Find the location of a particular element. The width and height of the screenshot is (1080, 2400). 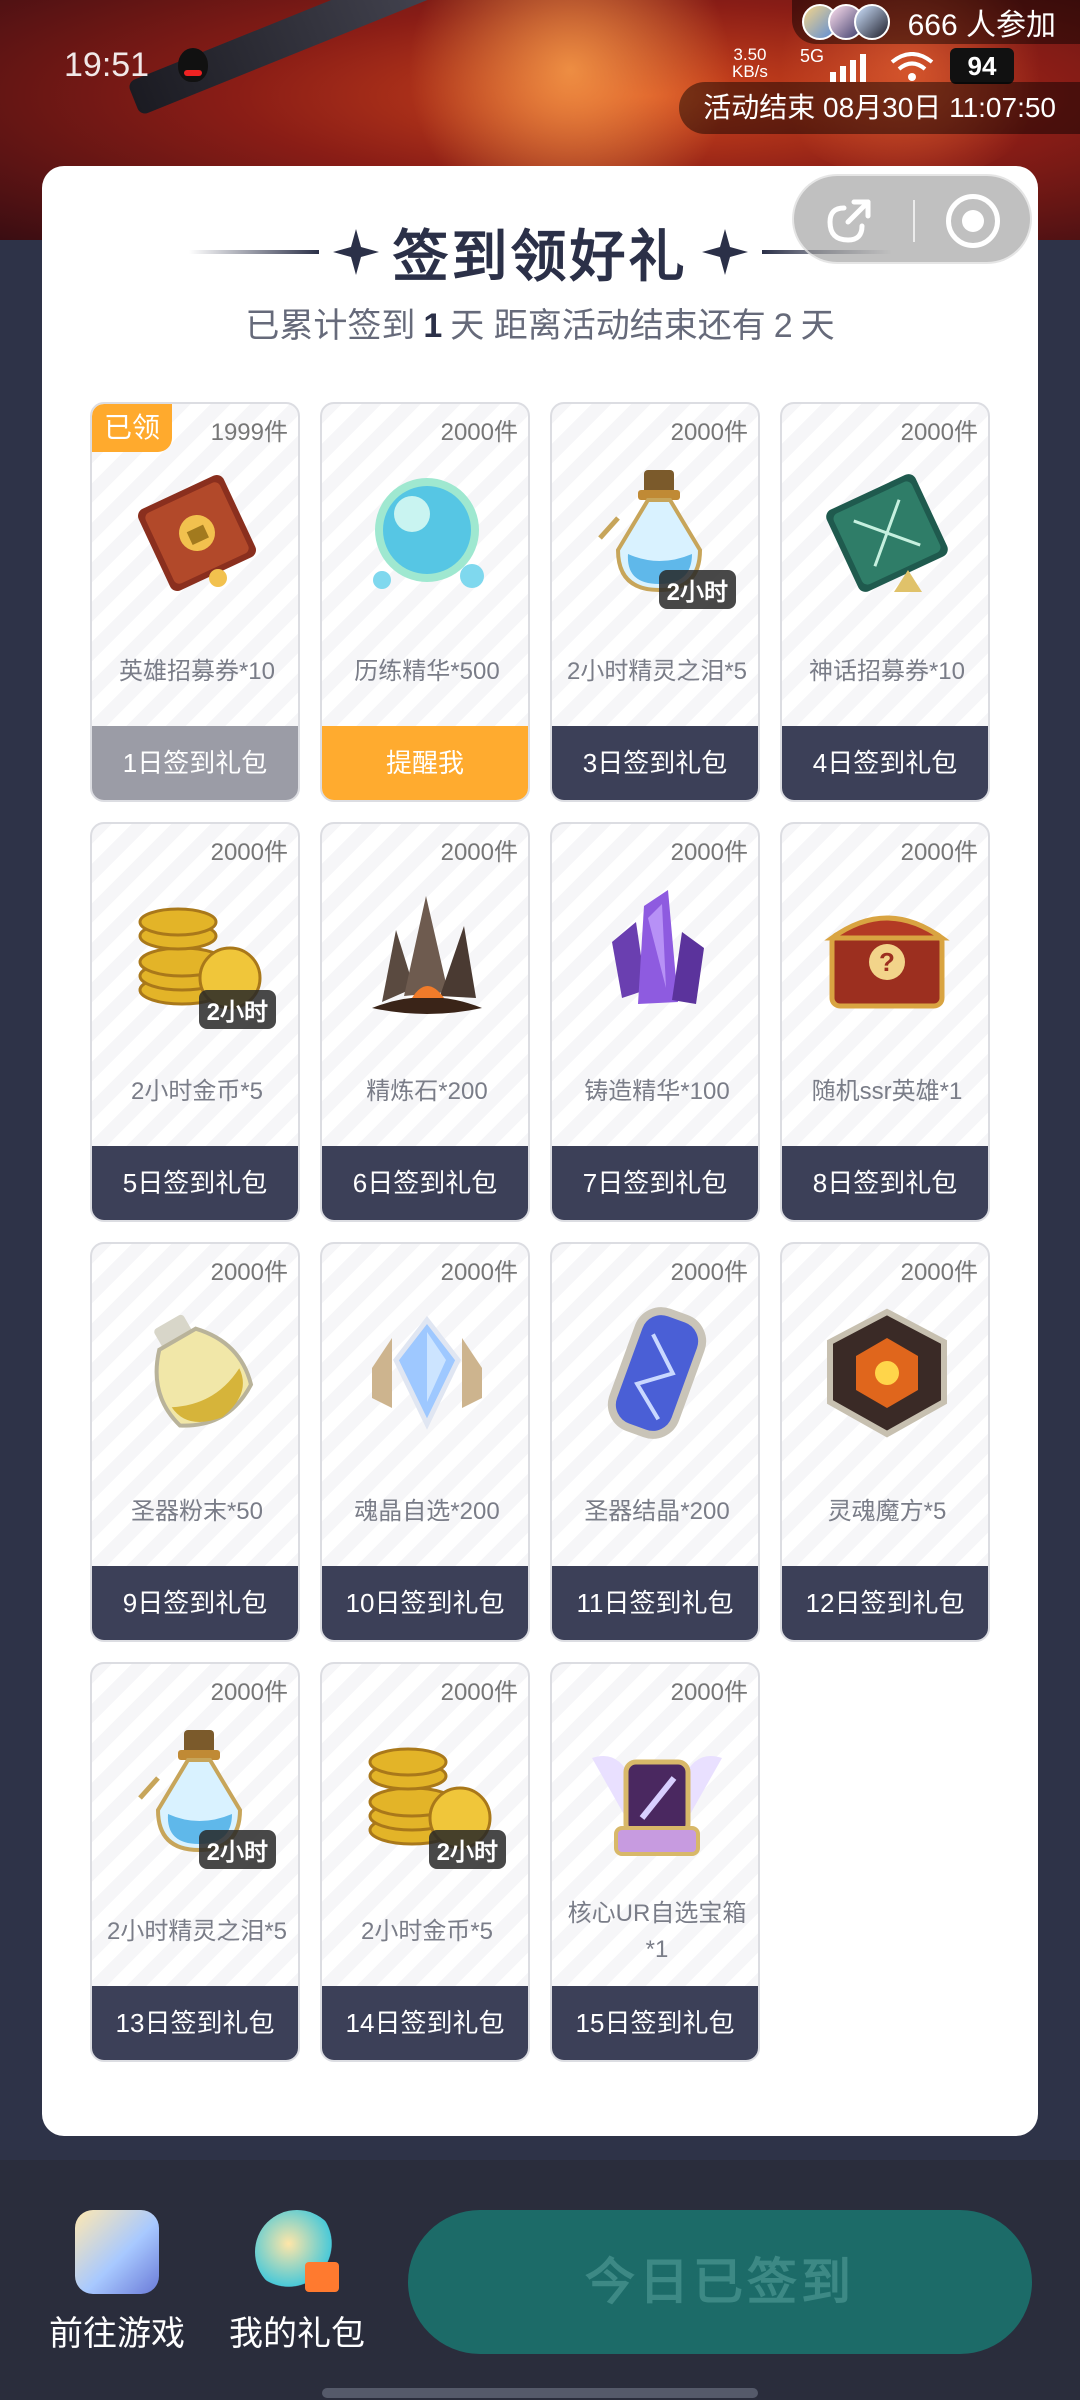

gift-card: 2000件 2小时 2小时金币*5 5日签到礼包 is located at coordinates (195, 1022).